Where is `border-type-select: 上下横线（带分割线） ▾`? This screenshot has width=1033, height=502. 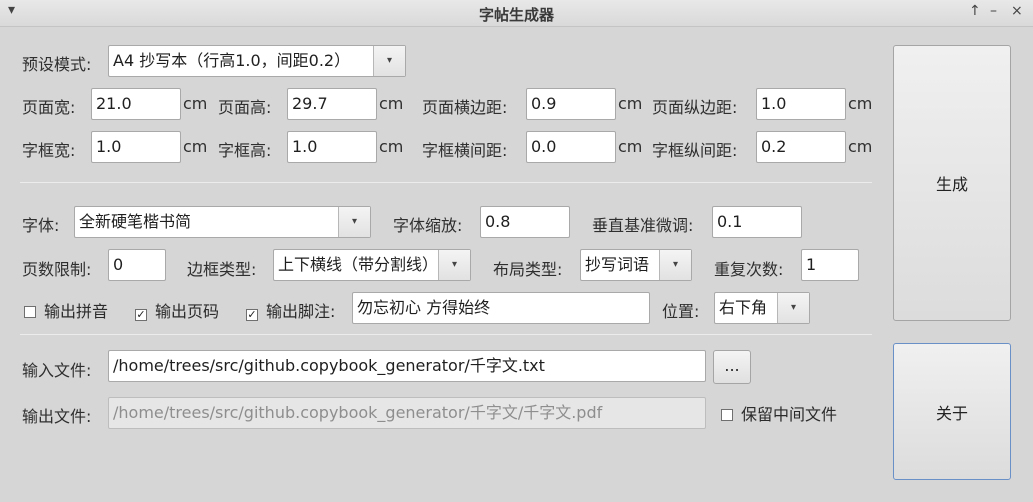
border-type-select: 上下横线（带分割线） ▾ is located at coordinates (372, 265).